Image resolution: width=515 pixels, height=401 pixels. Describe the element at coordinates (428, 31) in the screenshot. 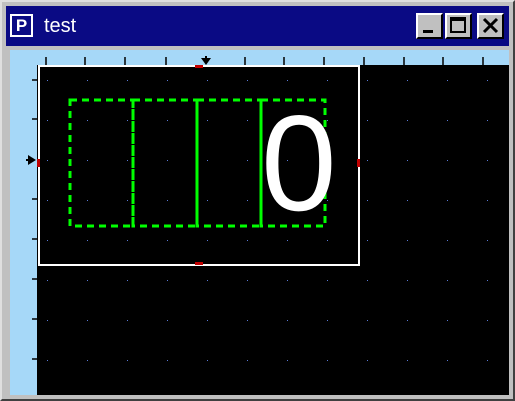

I see `minimize-icon` at that location.